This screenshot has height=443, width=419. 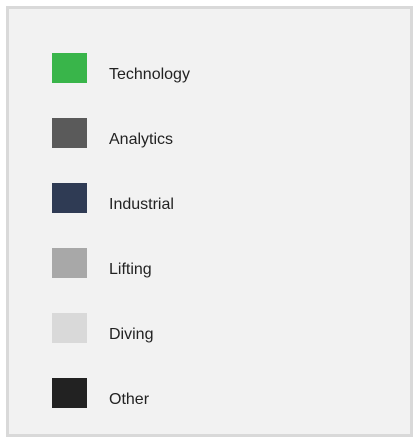 I want to click on legend-entry-industrial: Industrial, so click(x=209, y=203).